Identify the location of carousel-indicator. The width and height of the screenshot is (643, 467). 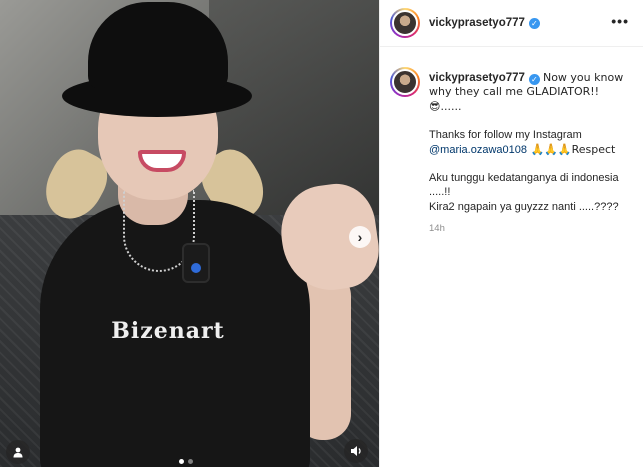
(186, 461).